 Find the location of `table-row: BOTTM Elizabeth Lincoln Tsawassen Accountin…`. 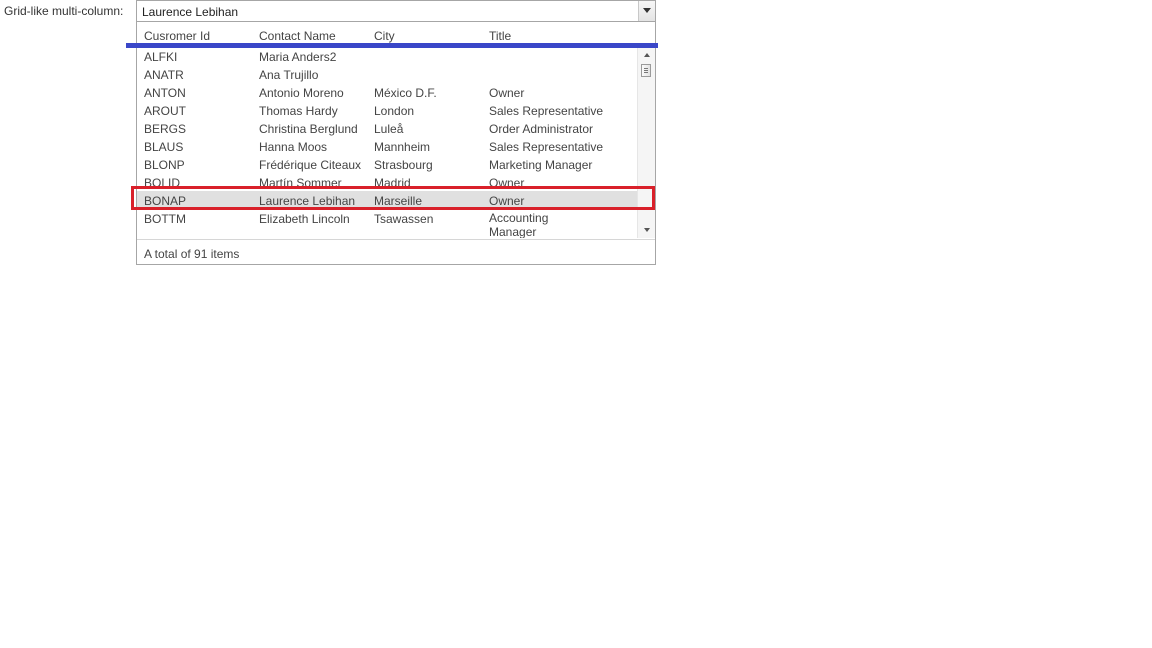

table-row: BOTTM Elizabeth Lincoln Tsawassen Accountin… is located at coordinates (387, 223).